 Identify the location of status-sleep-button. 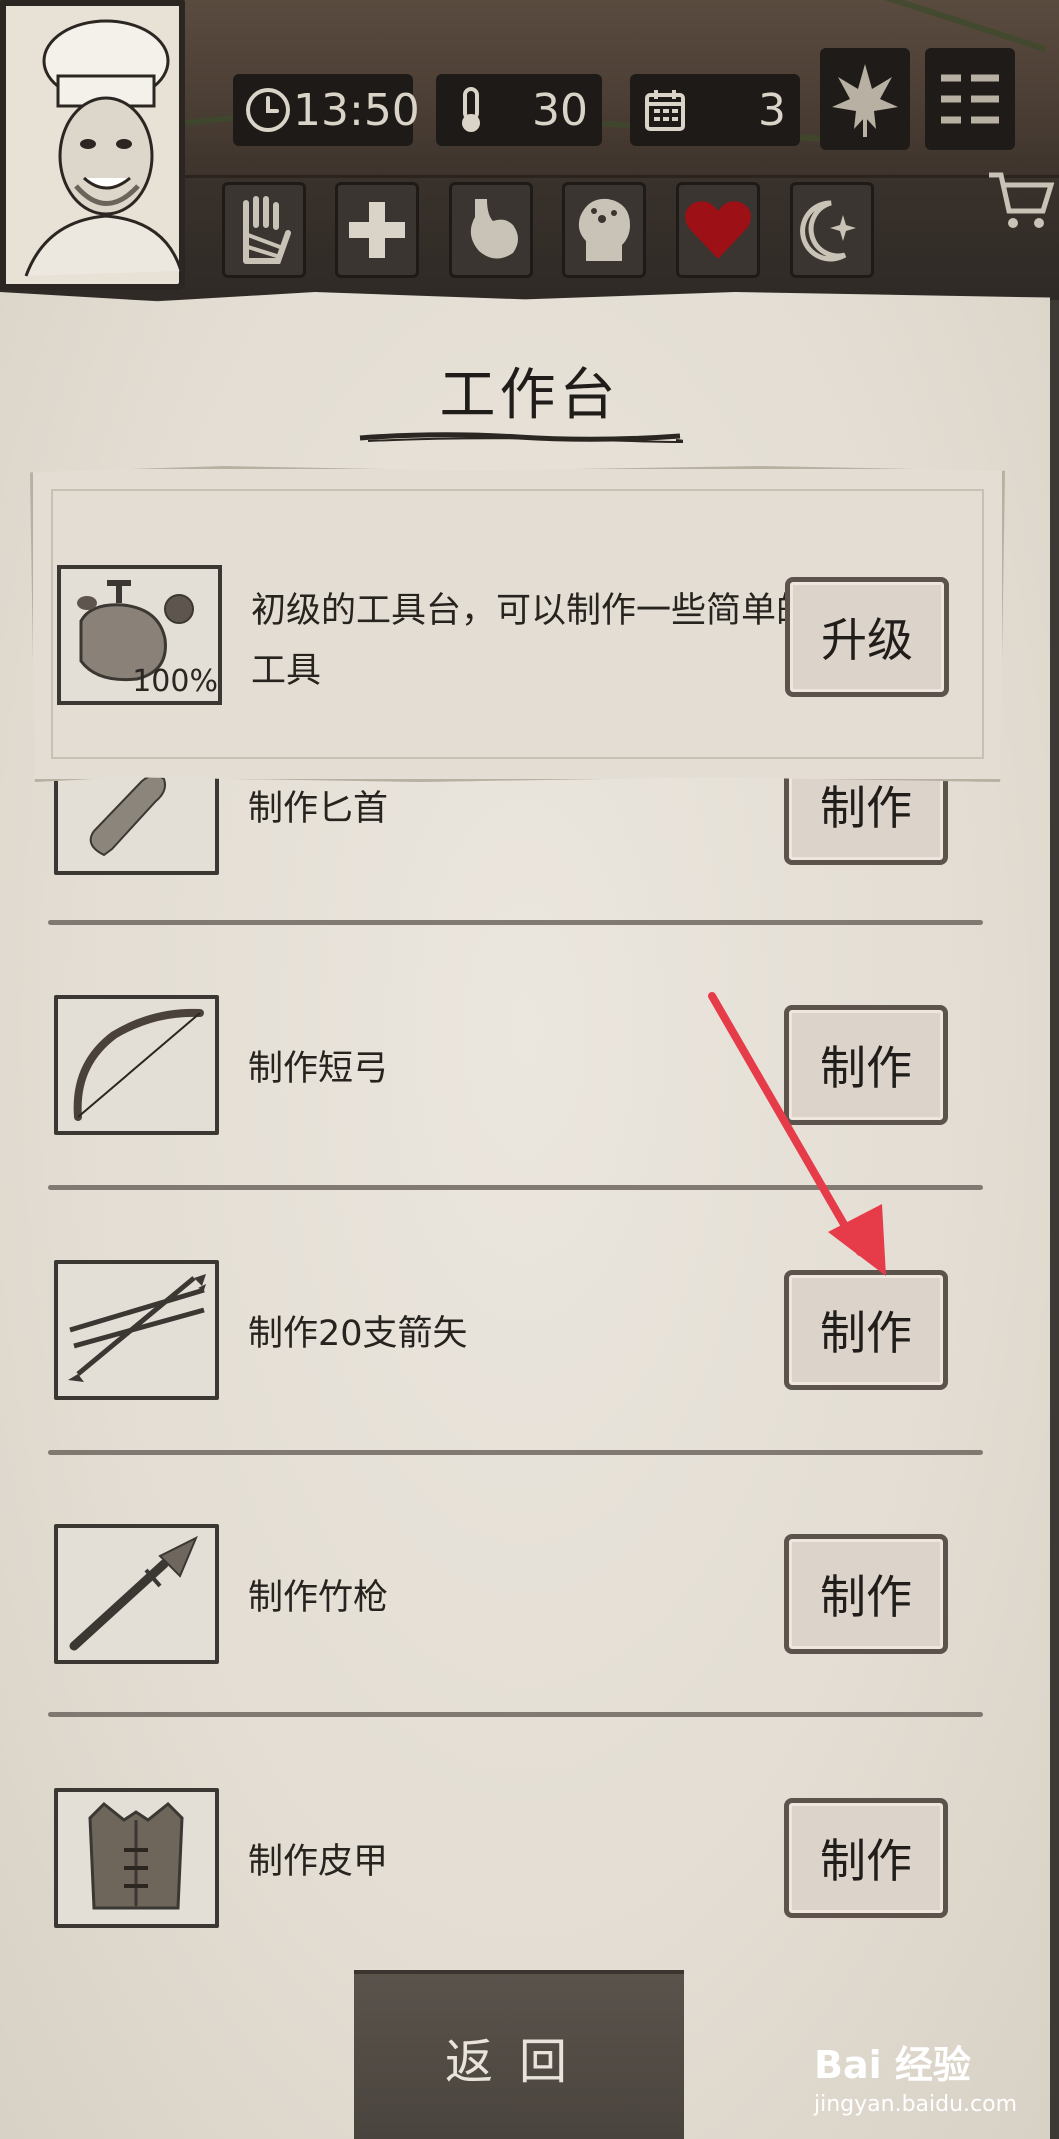
(832, 230).